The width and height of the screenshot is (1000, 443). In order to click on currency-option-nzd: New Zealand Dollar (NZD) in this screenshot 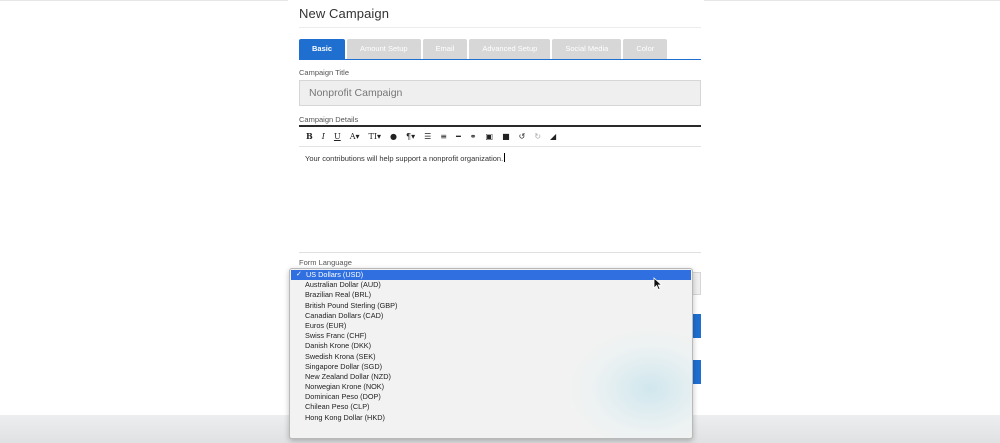, I will do `click(491, 377)`.